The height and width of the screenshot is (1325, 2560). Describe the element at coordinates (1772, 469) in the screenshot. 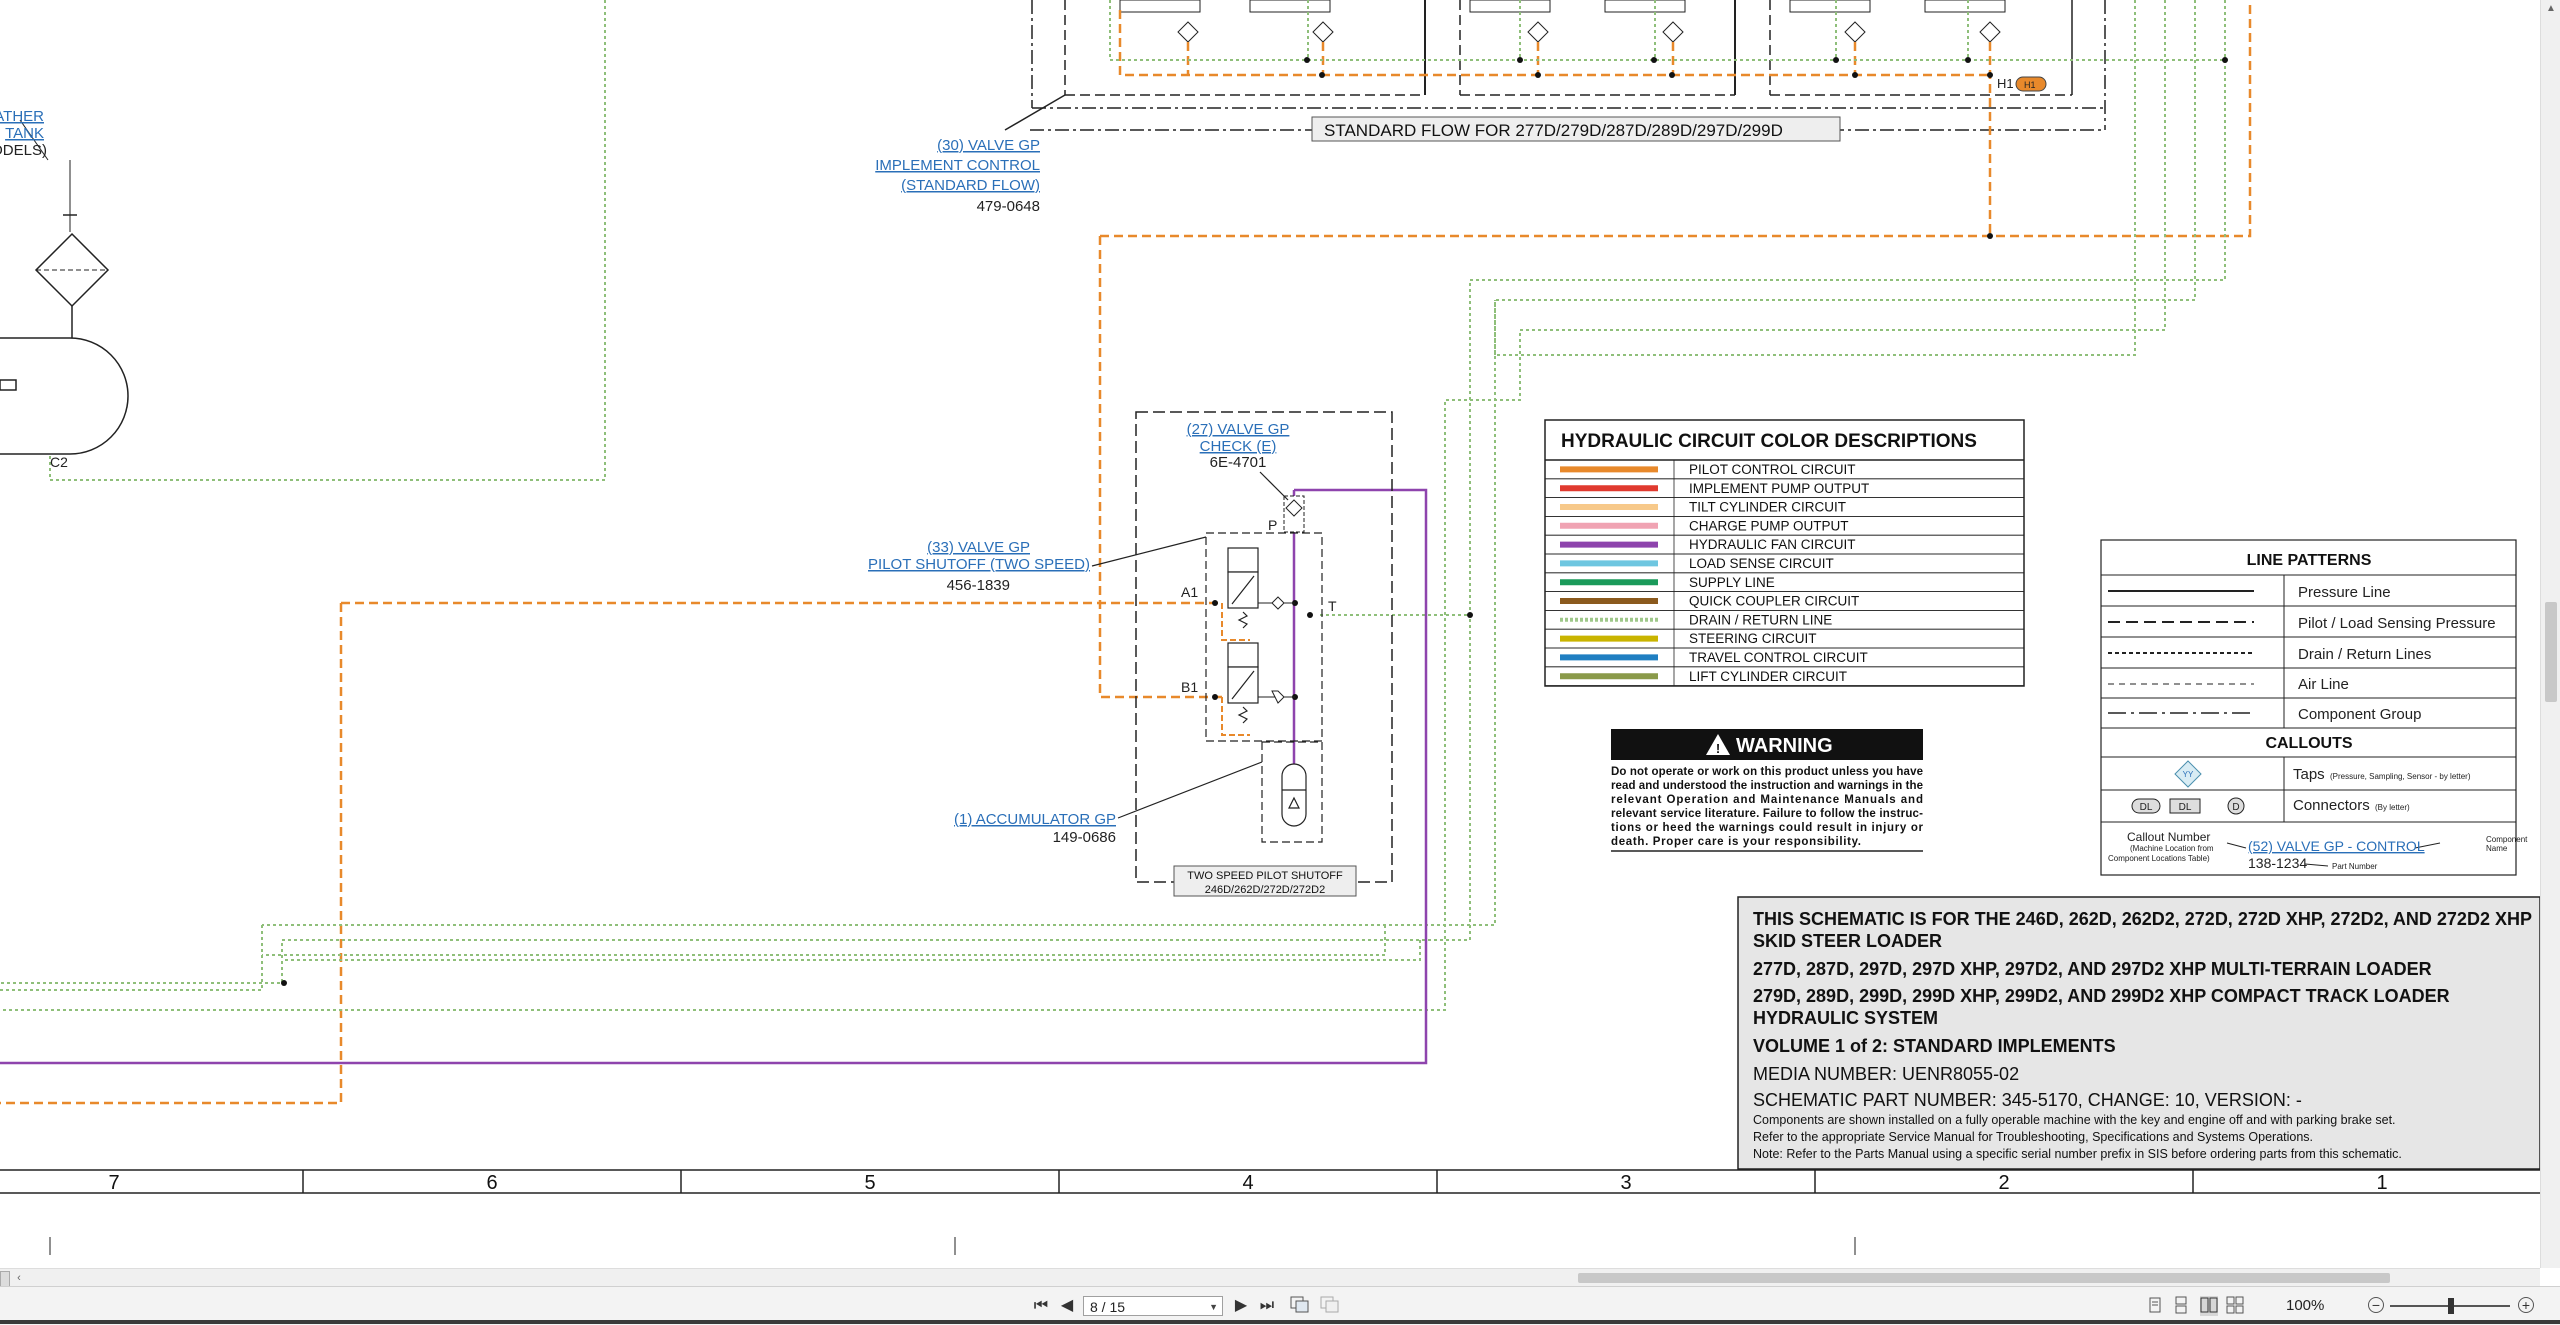

I see `color-row-label: PILOT CONTROL CIRCUIT` at that location.